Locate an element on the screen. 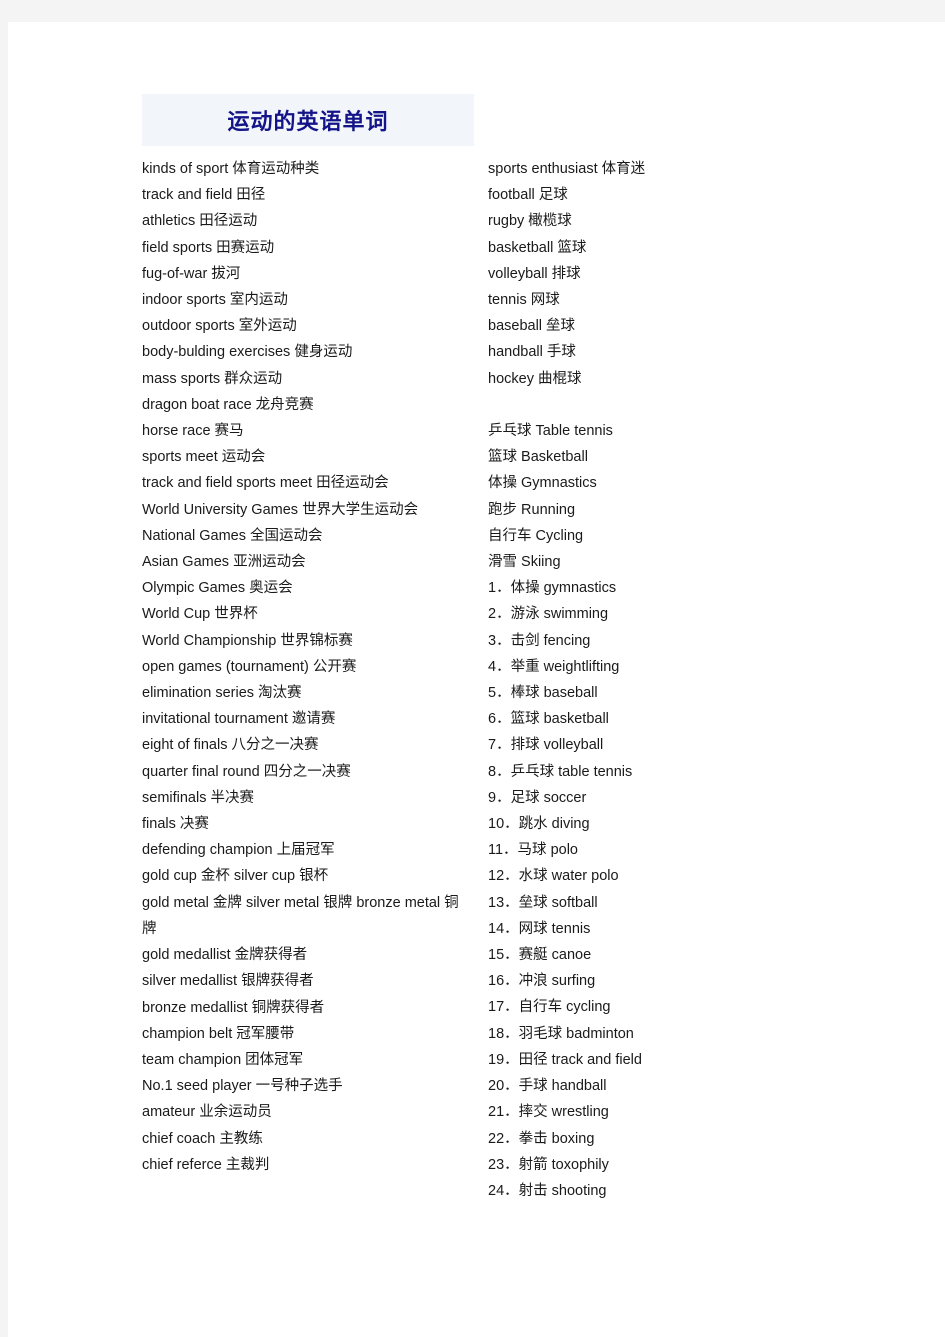 The height and width of the screenshot is (1337, 945). vocabulary-entry: Olympic Games 奥运会 is located at coordinates (217, 588).